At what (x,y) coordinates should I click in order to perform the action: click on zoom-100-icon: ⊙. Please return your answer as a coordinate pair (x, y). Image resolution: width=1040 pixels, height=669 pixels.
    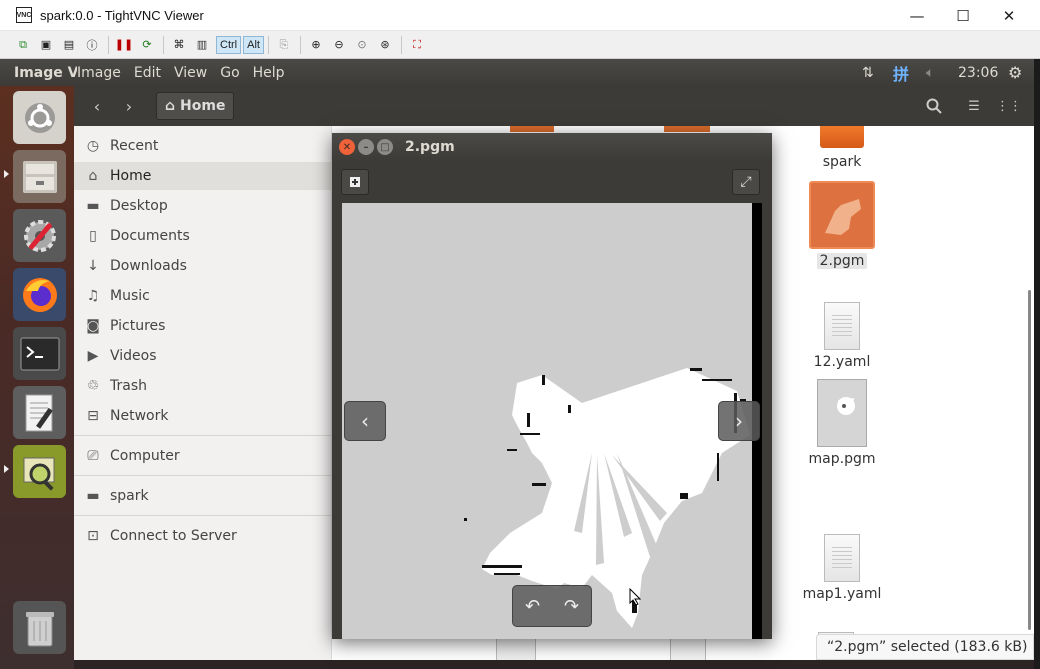
    Looking at the image, I should click on (362, 45).